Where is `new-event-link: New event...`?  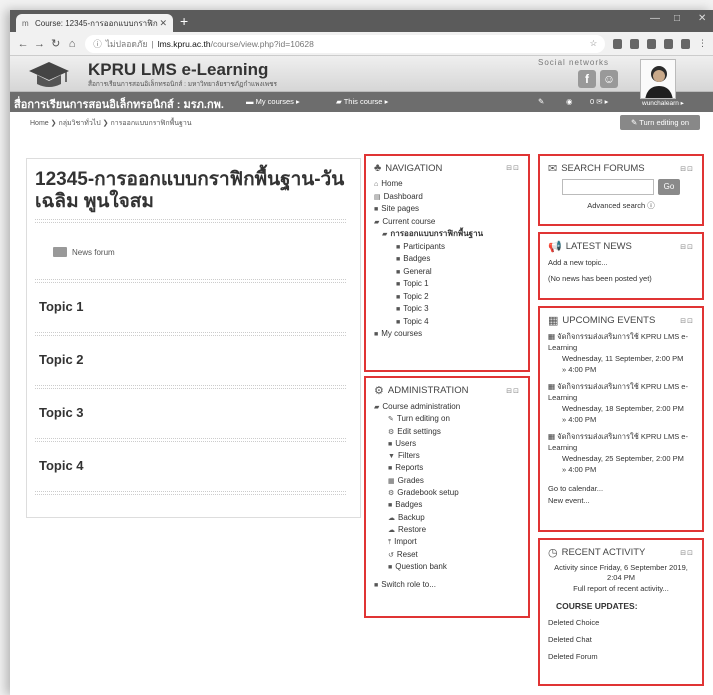
new-event-link: New event... is located at coordinates (621, 501).